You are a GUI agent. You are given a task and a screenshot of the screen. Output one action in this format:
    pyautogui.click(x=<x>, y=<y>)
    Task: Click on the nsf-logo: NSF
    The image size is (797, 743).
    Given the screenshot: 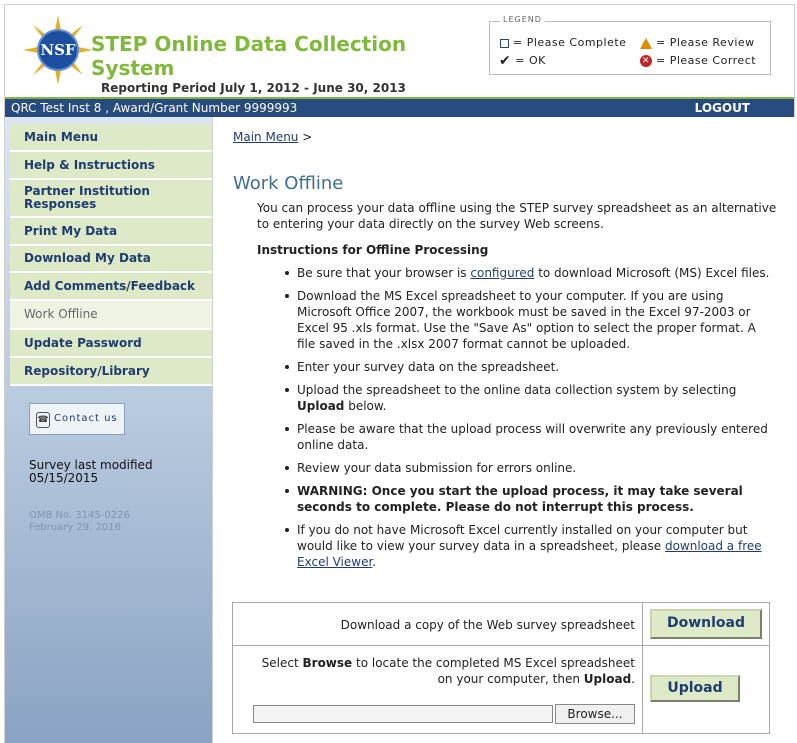 What is the action you would take?
    pyautogui.click(x=58, y=50)
    